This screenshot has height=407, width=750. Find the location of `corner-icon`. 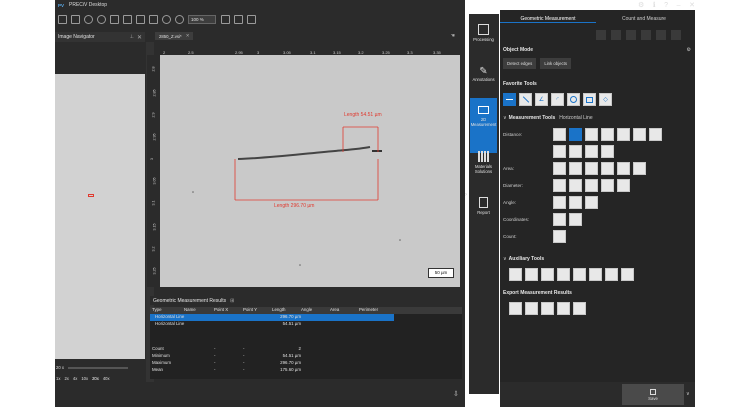

corner-icon is located at coordinates (661, 35).